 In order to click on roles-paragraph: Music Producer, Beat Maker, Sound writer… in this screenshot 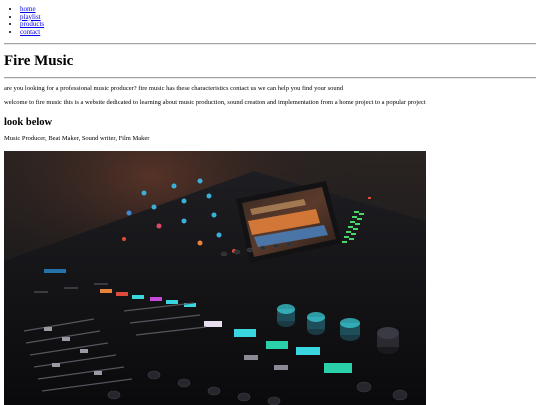, I will do `click(77, 138)`.